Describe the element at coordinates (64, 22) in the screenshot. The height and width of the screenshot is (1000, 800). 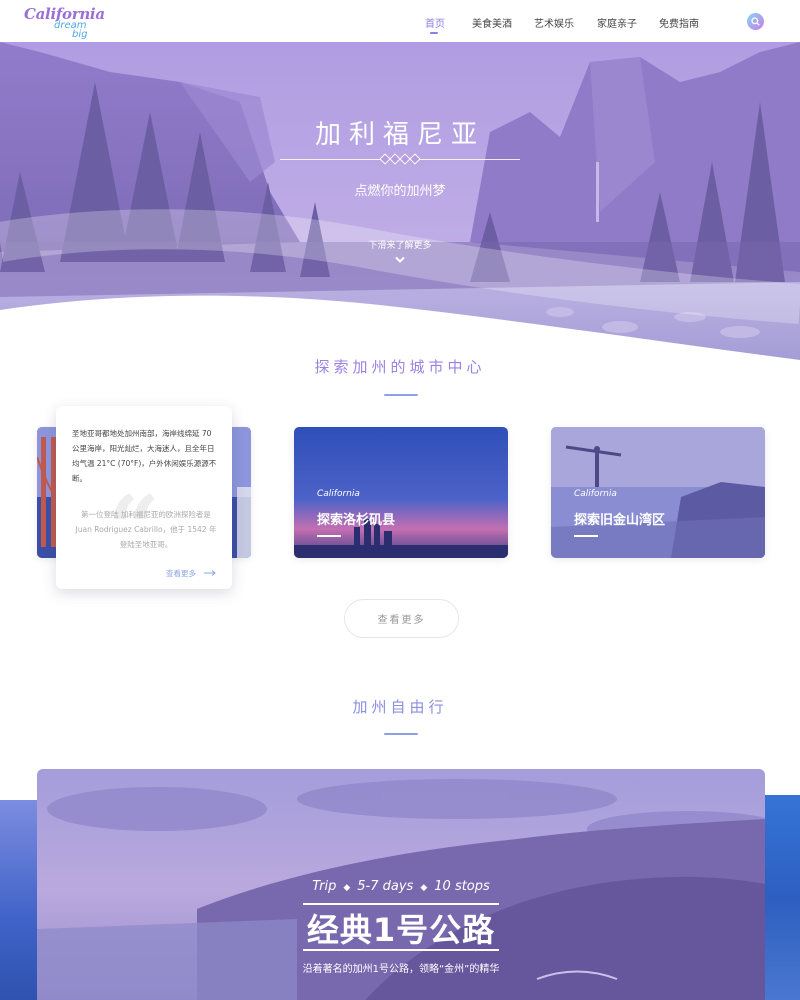
I see `california-logo: California dream big` at that location.